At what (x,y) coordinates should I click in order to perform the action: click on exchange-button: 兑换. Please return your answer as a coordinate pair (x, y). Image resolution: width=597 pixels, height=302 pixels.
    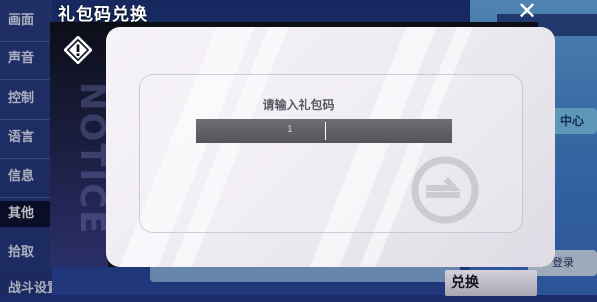
    Looking at the image, I should click on (491, 283).